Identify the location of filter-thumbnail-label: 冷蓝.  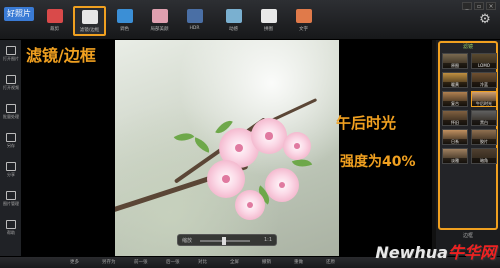
(484, 84).